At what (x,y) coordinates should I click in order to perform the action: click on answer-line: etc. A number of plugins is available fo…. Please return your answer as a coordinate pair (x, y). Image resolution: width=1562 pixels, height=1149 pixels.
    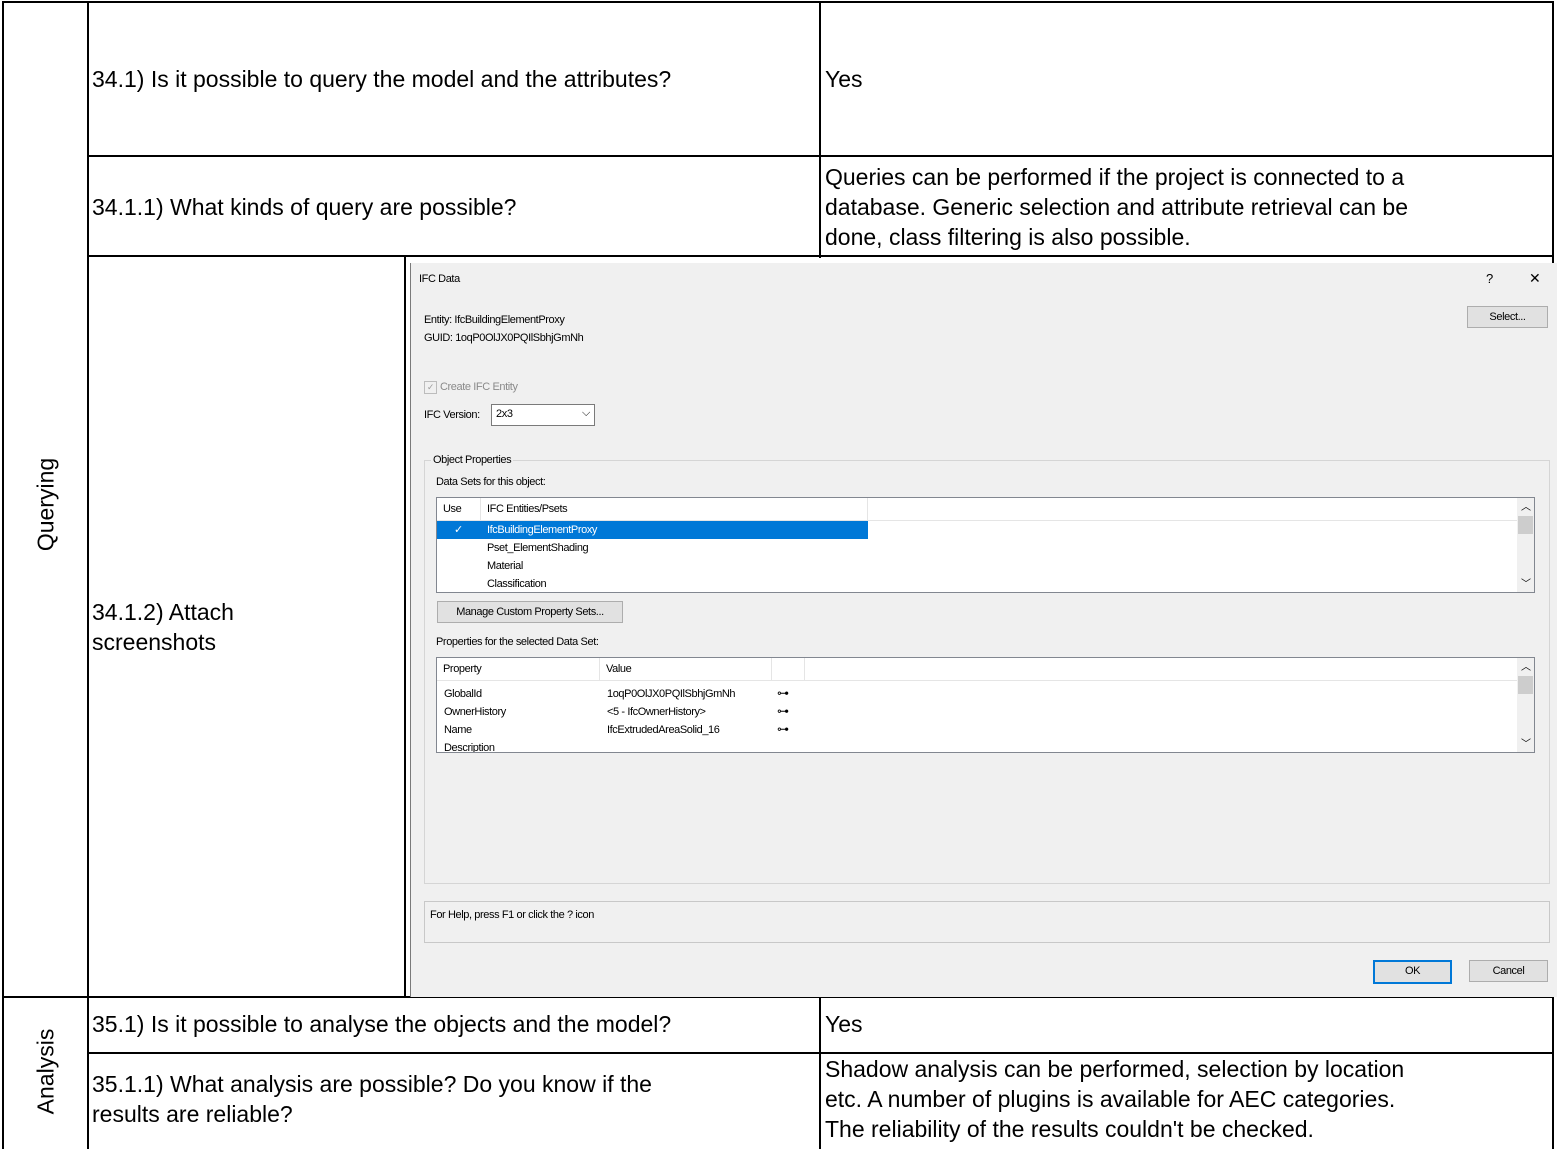
    Looking at the image, I should click on (1110, 1099).